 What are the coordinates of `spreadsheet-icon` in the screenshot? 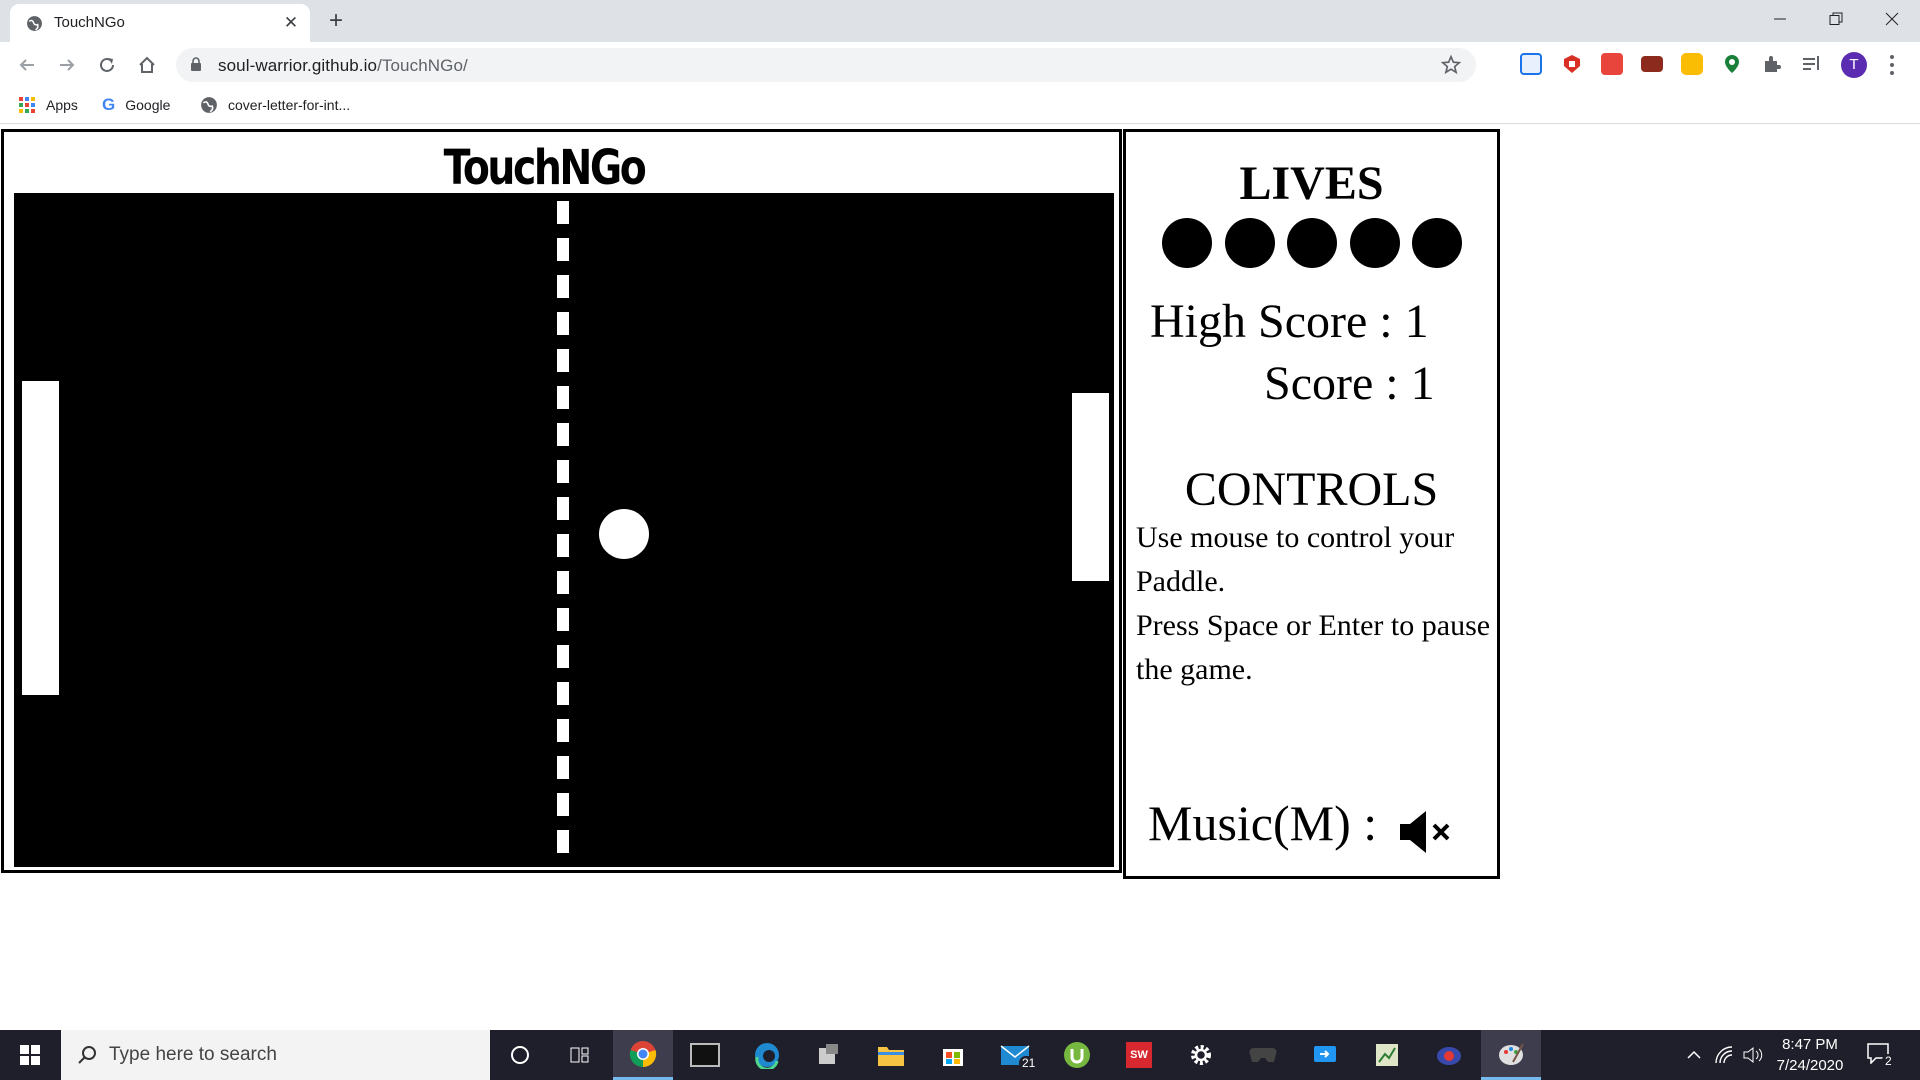 It's located at (1387, 1055).